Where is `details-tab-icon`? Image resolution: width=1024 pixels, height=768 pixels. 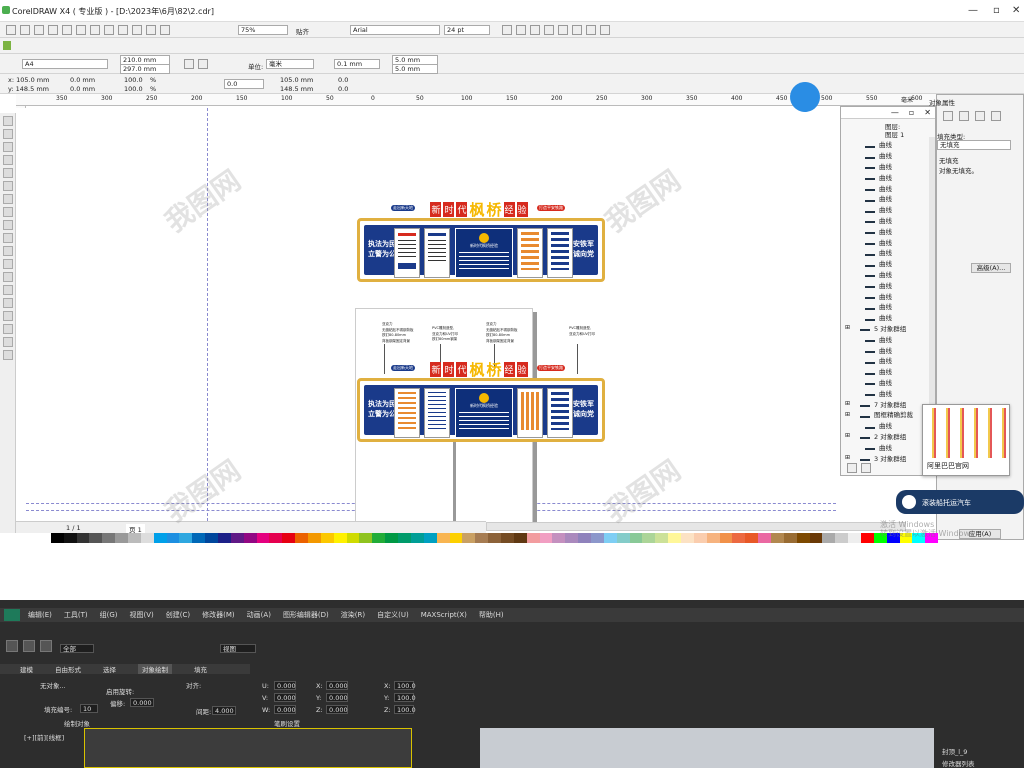
details-tab-icon is located at coordinates (996, 116).